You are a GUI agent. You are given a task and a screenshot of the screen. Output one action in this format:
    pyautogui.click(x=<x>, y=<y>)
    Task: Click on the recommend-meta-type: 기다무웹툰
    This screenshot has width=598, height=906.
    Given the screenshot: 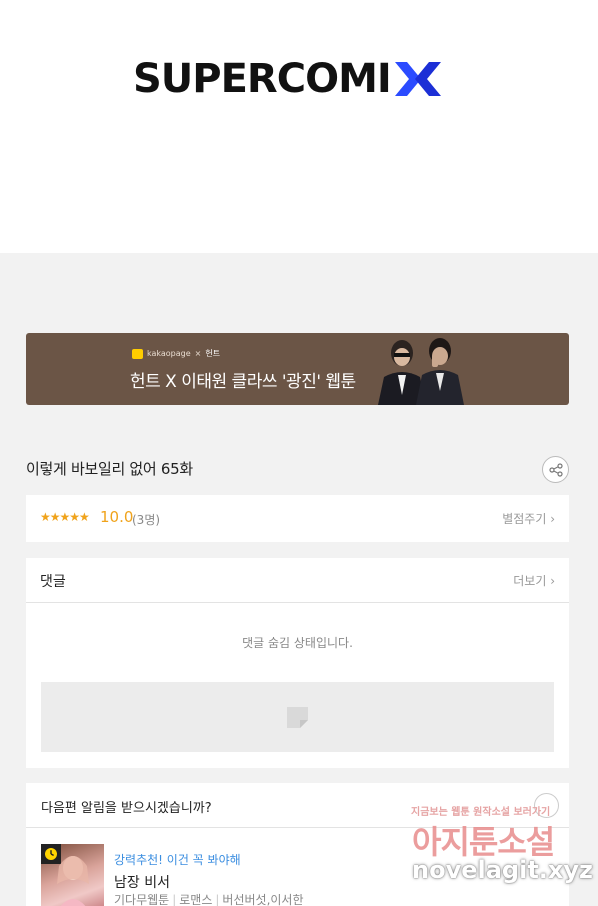 What is the action you would take?
    pyautogui.click(x=142, y=899)
    